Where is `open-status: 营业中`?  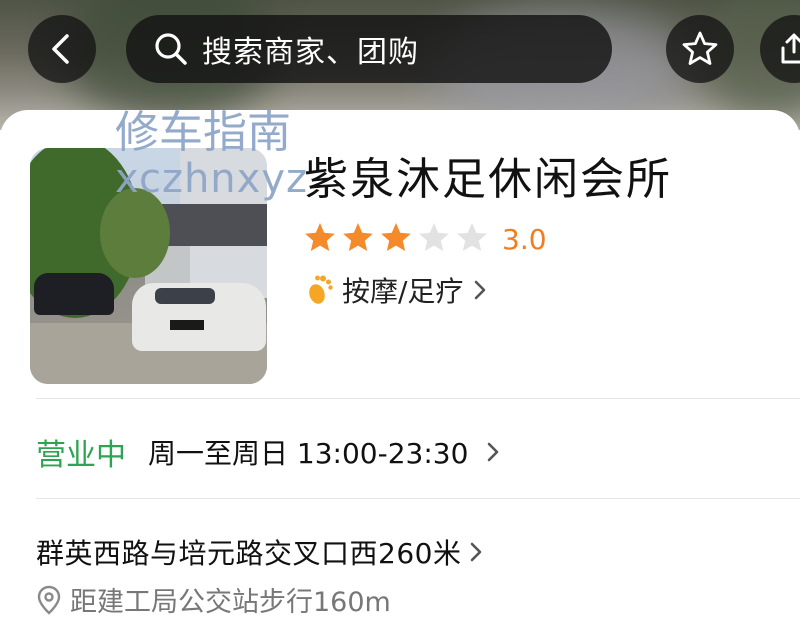 open-status: 营业中 is located at coordinates (81, 455).